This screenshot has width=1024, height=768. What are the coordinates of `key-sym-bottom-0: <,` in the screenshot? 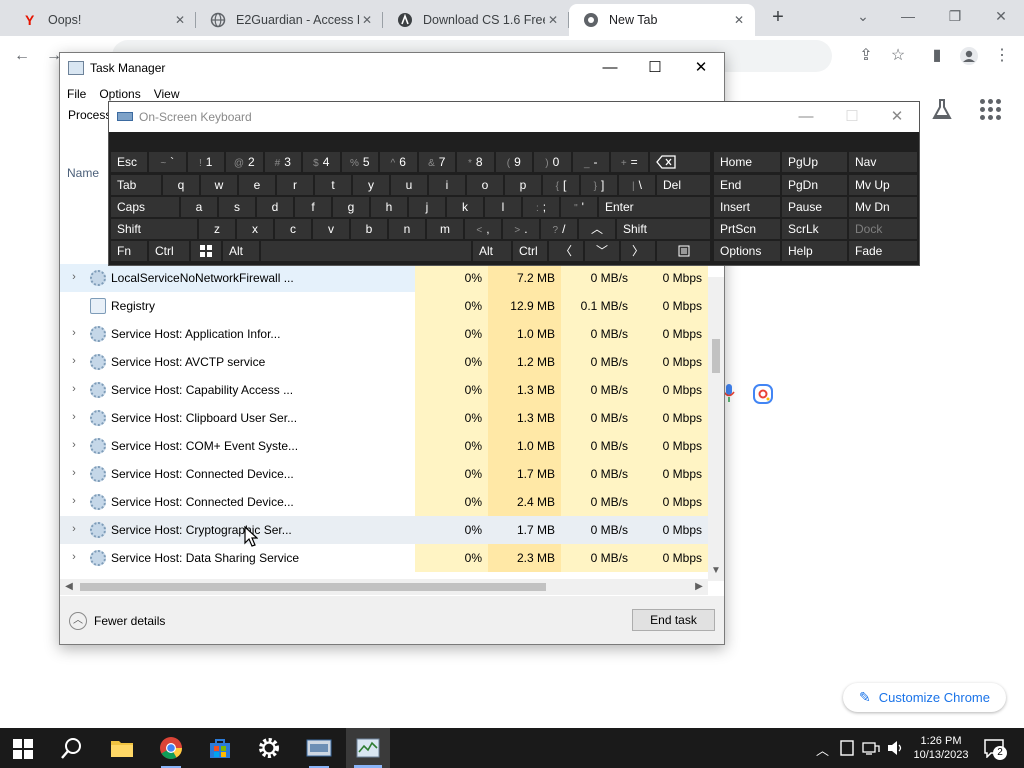 It's located at (483, 229).